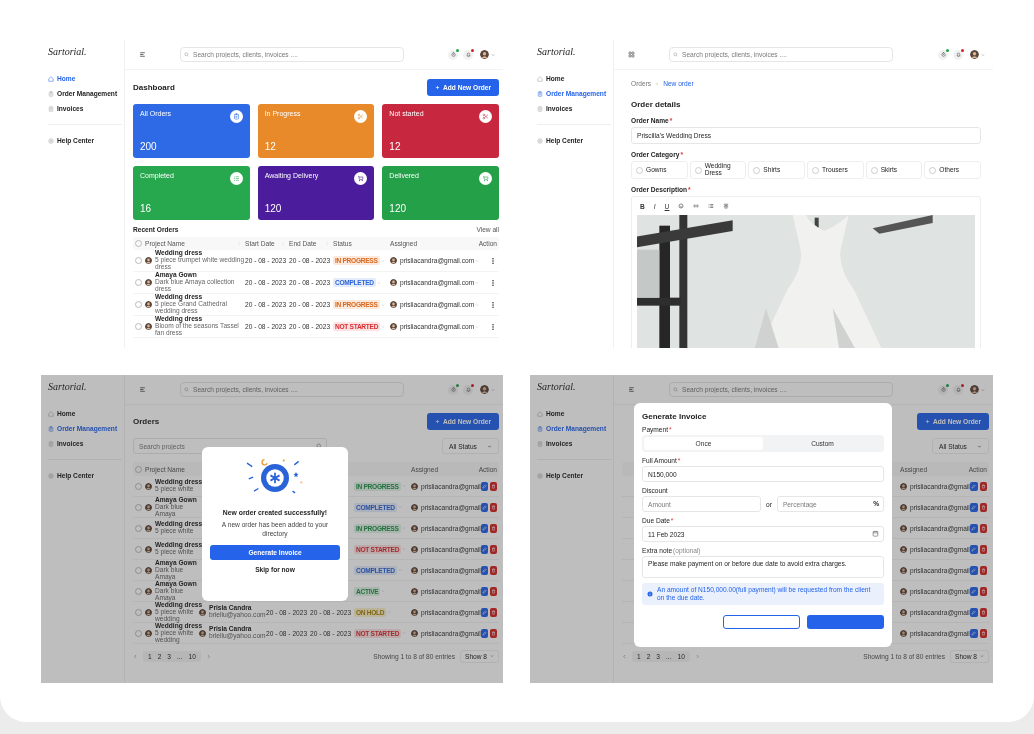 The height and width of the screenshot is (734, 1034). I want to click on stat-value: 16, so click(146, 208).